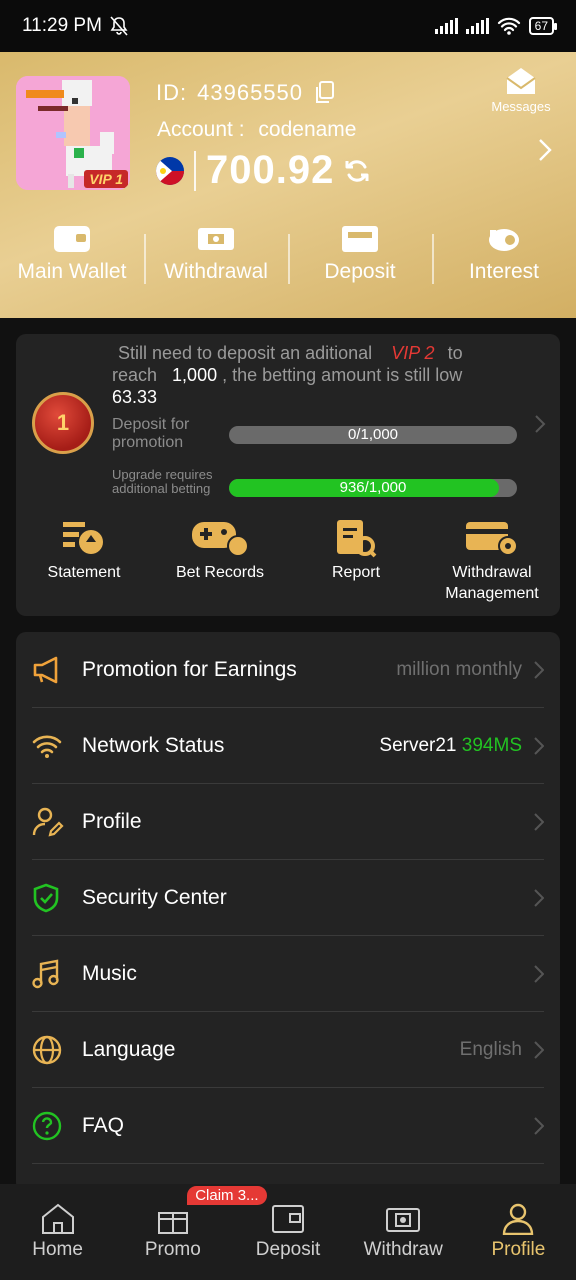 This screenshot has width=576, height=1280. I want to click on nav-home: Home, so click(57, 1232).